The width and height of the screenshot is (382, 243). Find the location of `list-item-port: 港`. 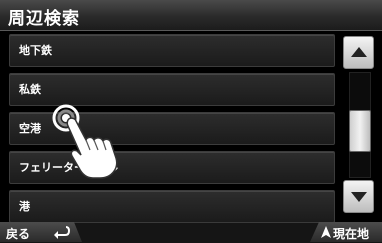

list-item-port: 港 is located at coordinates (172, 206).